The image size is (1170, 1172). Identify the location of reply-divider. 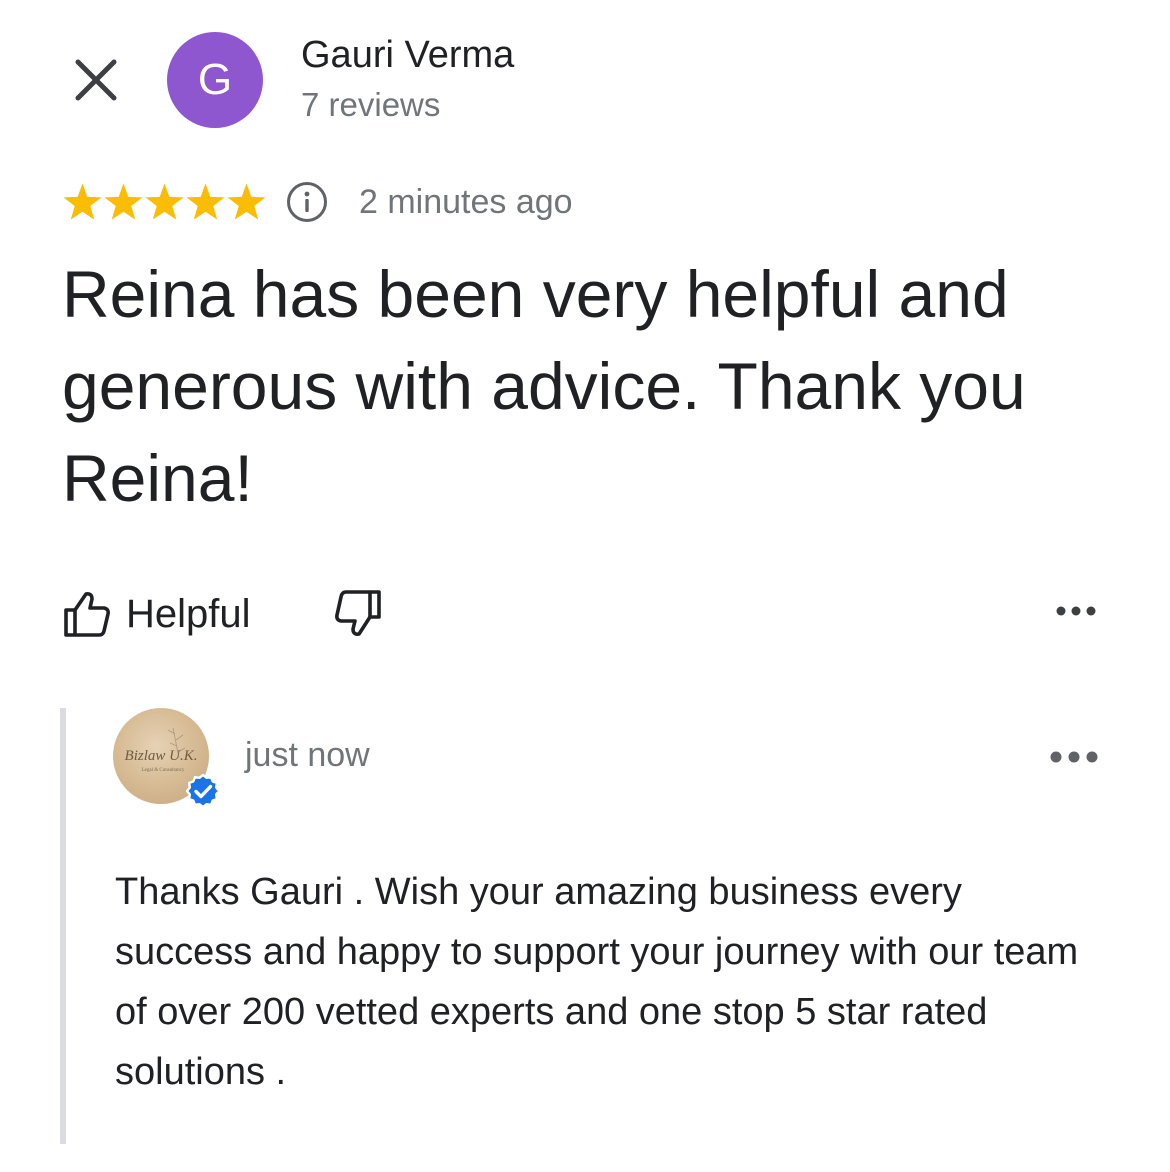
(63, 926).